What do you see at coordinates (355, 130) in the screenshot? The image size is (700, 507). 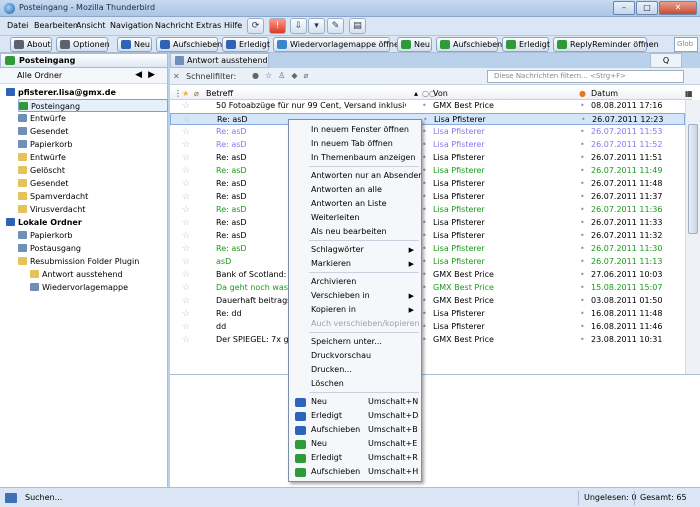 I see `context-menu-item: In neuem Fenster öffnen` at bounding box center [355, 130].